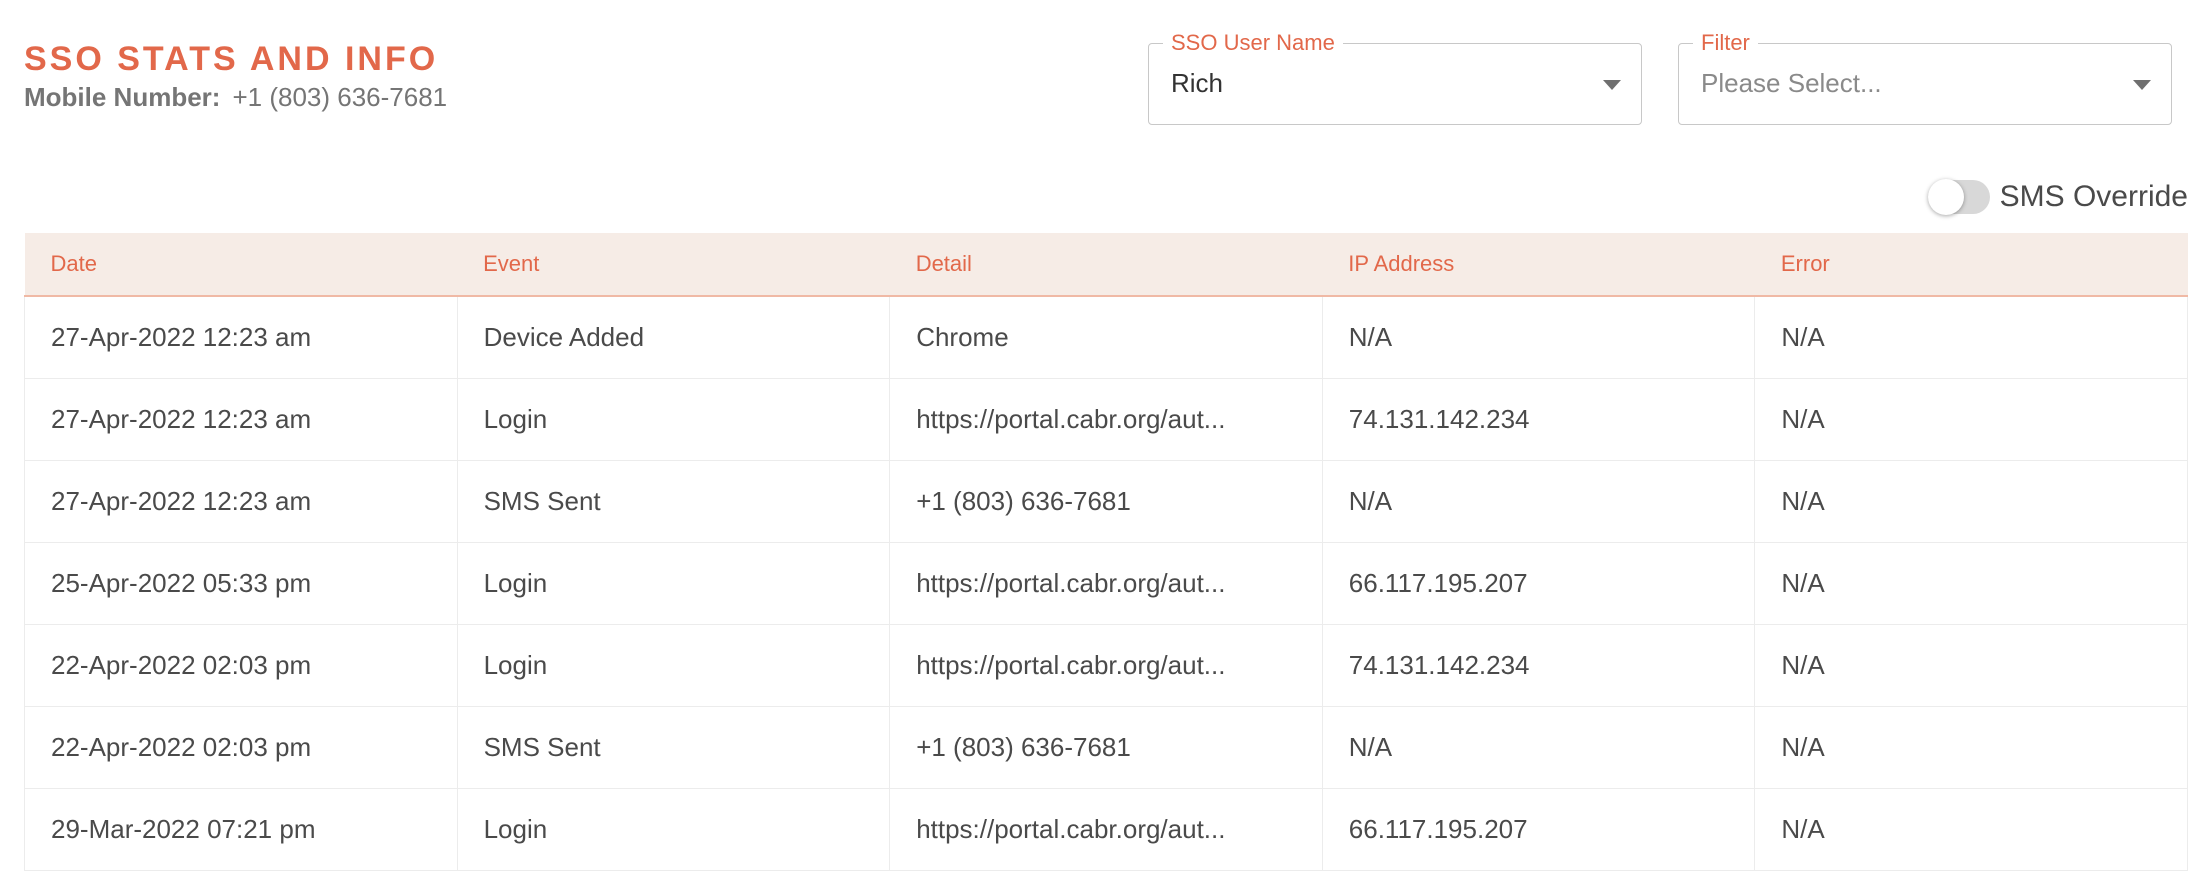 Image resolution: width=2206 pixels, height=882 pixels. What do you see at coordinates (241, 265) in the screenshot?
I see `column-header-date: Date` at bounding box center [241, 265].